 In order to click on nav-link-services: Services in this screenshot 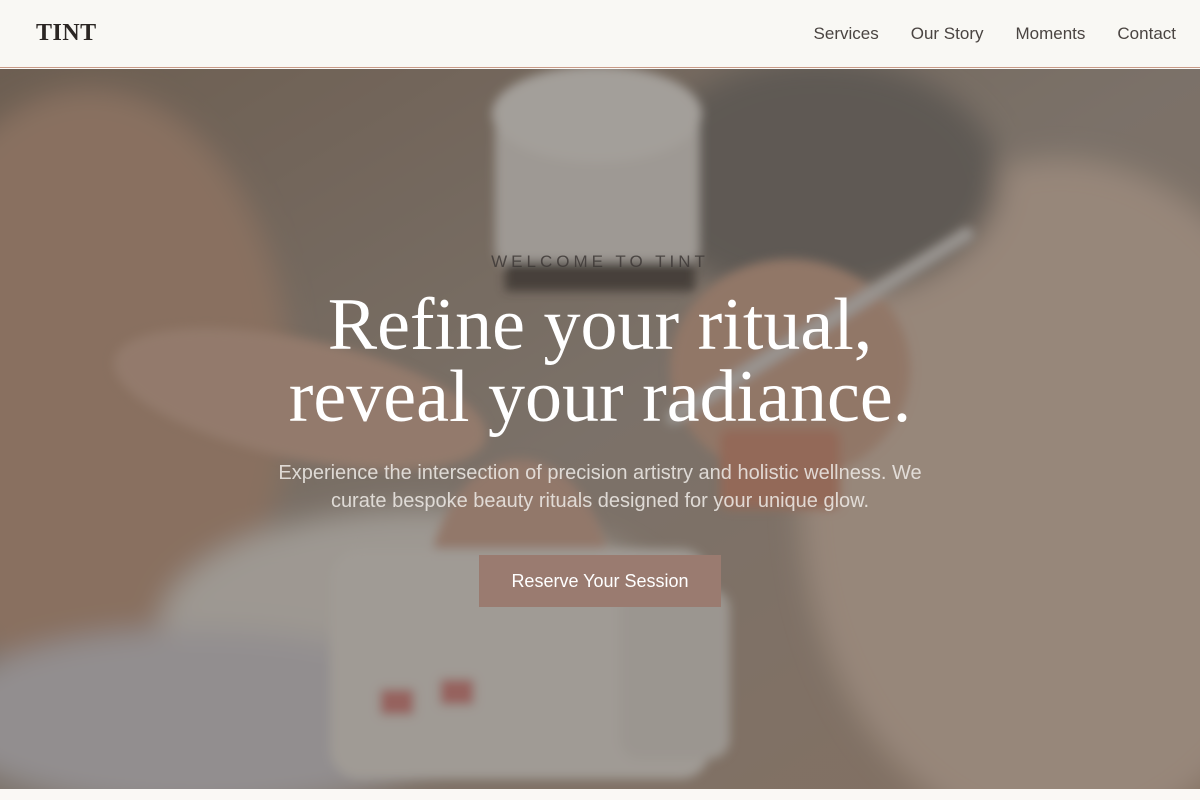, I will do `click(846, 34)`.